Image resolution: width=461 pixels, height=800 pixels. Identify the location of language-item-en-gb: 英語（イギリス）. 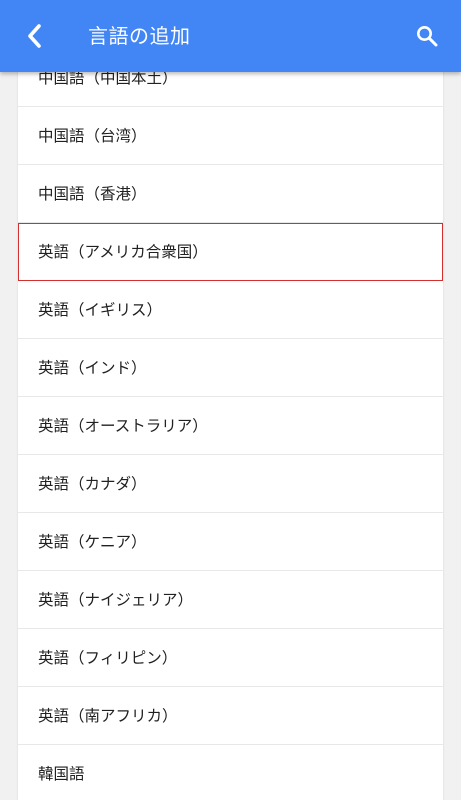
(230, 310).